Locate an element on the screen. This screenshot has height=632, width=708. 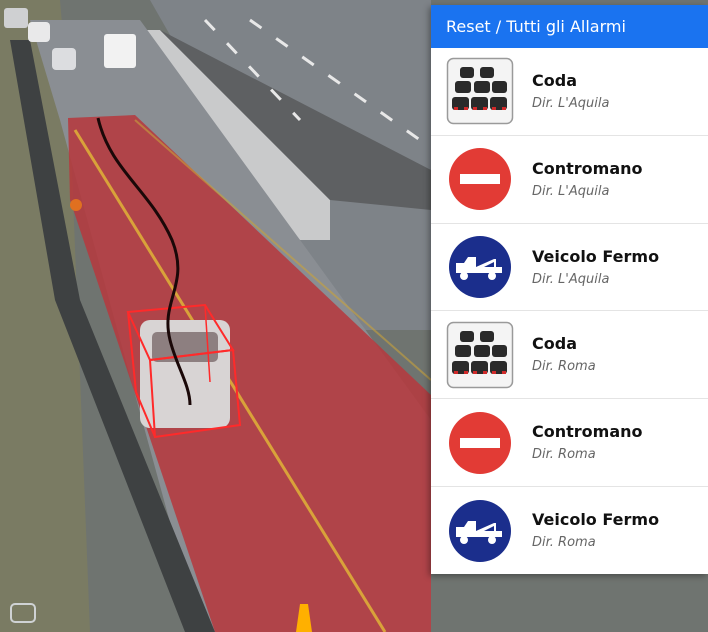
alarm-item-queue-roma: Coda Dir. Roma is located at coordinates (569, 355).